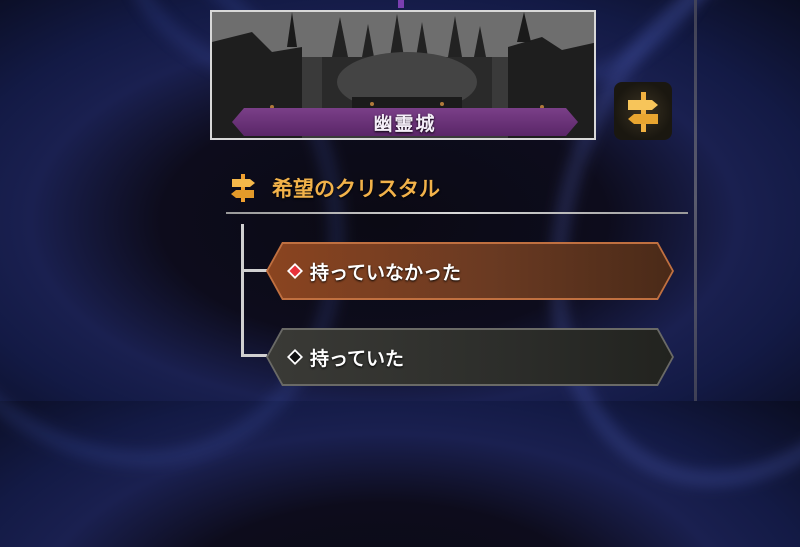 This screenshot has width=800, height=547. I want to click on black-diamond-icon, so click(295, 357).